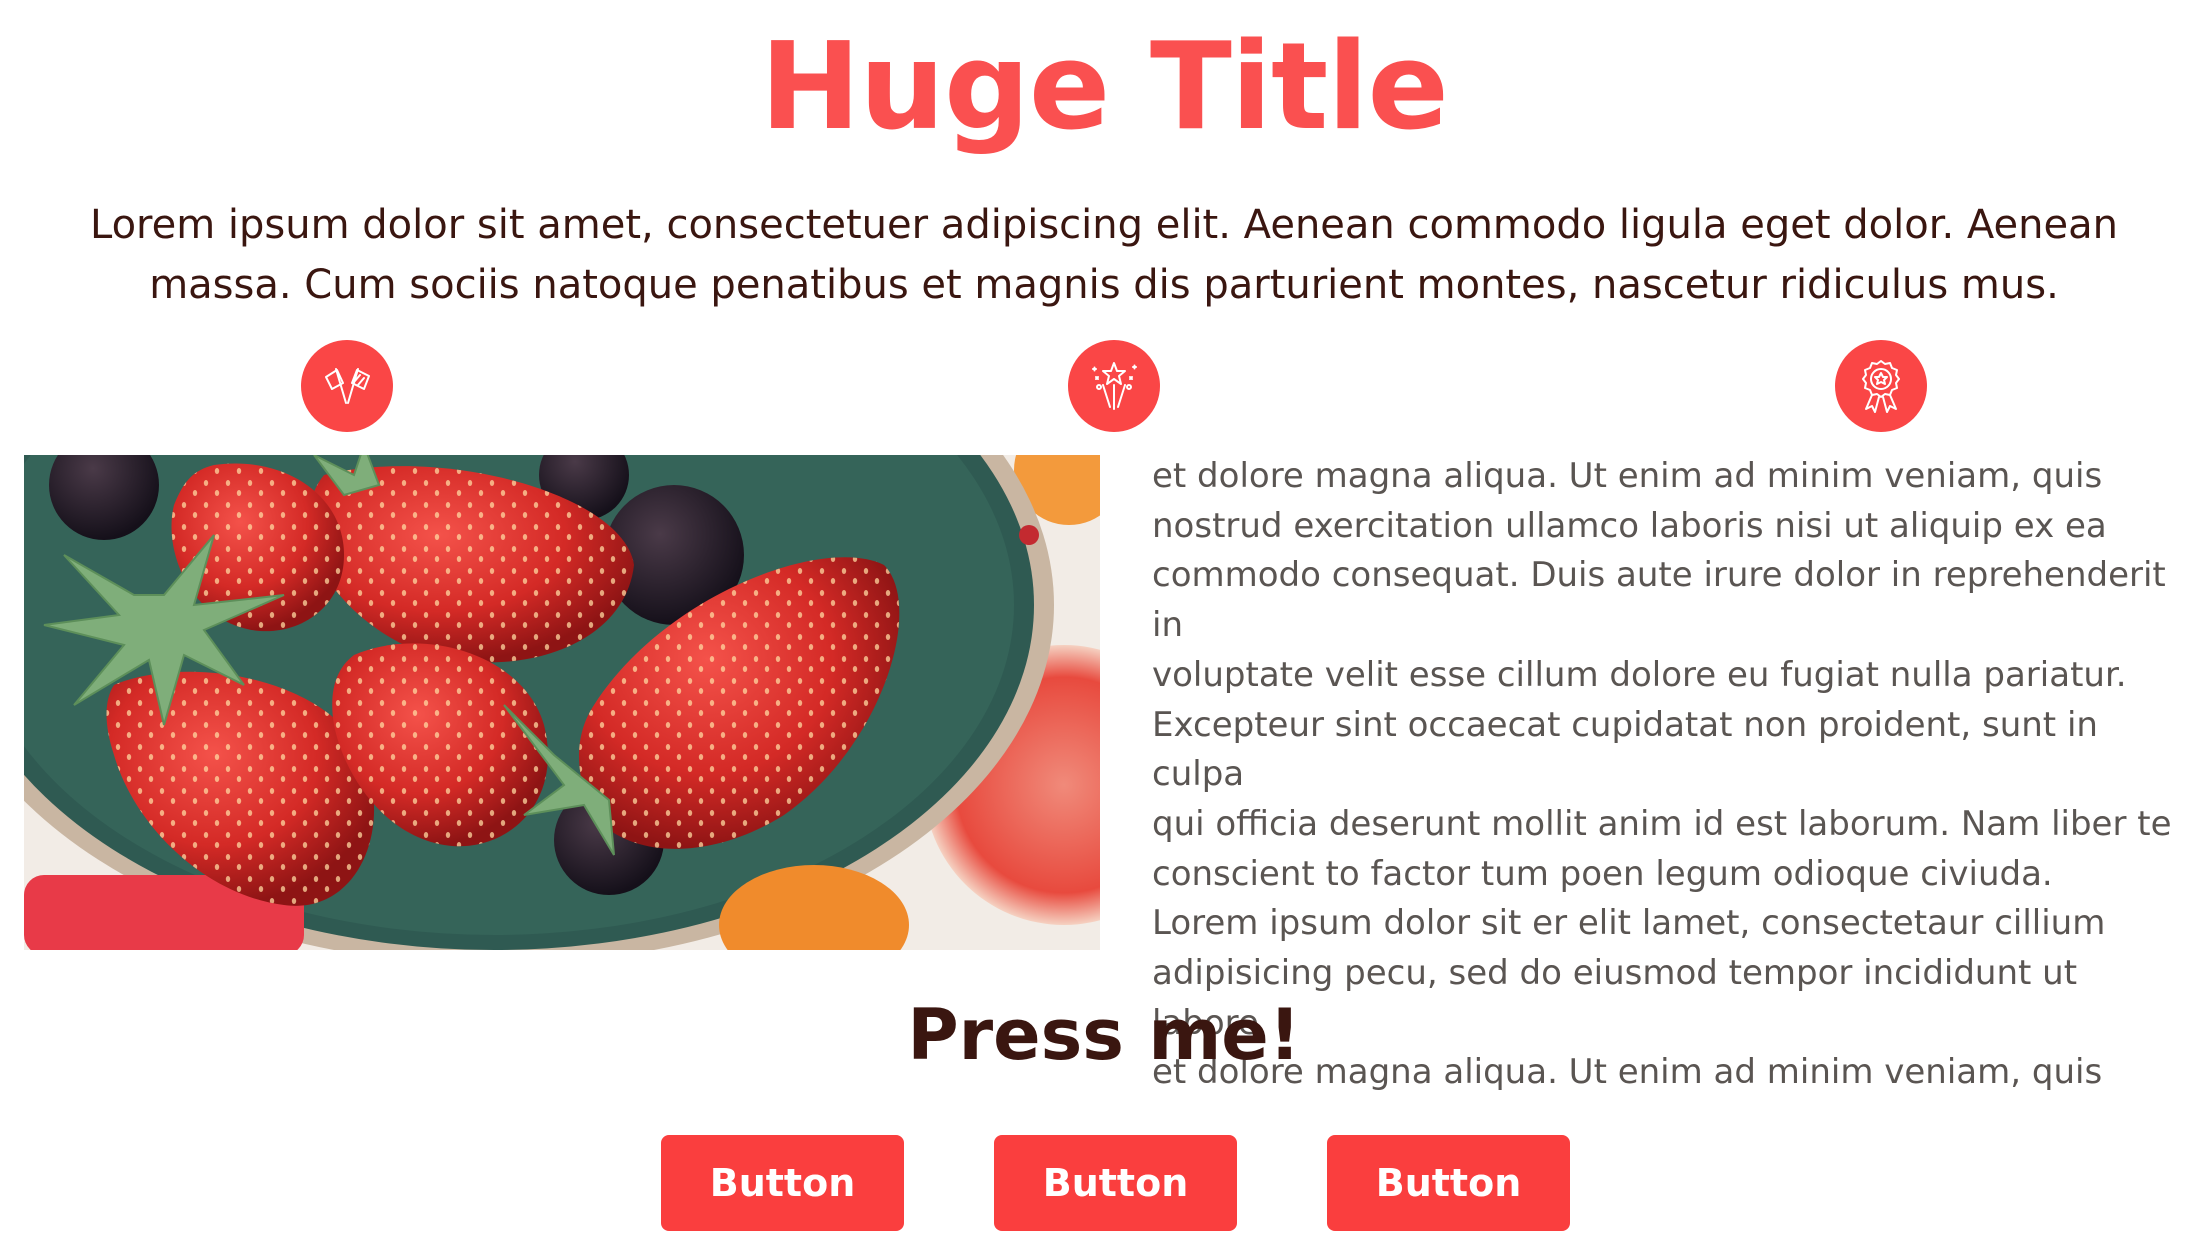 This screenshot has width=2208, height=1242. What do you see at coordinates (1104, 87) in the screenshot?
I see `page-title: Huge Title` at bounding box center [1104, 87].